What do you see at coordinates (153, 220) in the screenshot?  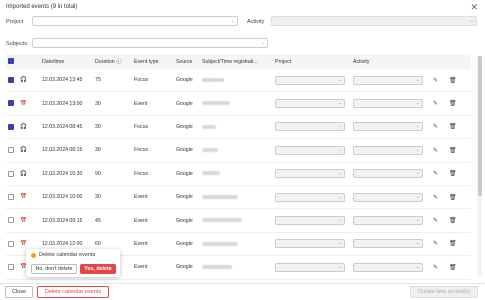 I see `cell-event-type: Event` at bounding box center [153, 220].